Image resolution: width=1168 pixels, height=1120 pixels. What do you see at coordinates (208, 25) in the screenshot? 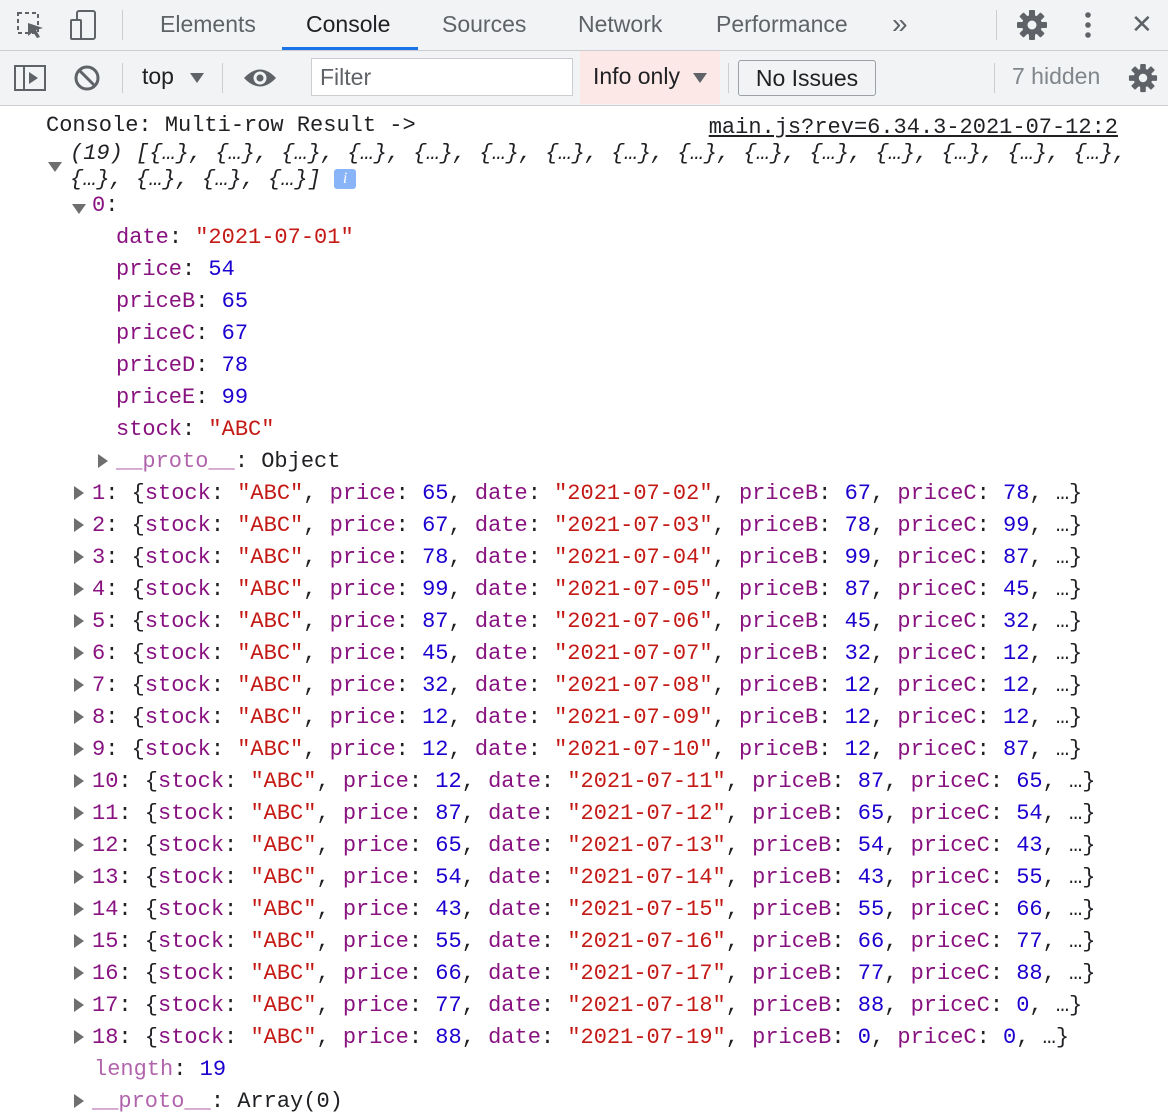
I see `tab-elements: Elements` at bounding box center [208, 25].